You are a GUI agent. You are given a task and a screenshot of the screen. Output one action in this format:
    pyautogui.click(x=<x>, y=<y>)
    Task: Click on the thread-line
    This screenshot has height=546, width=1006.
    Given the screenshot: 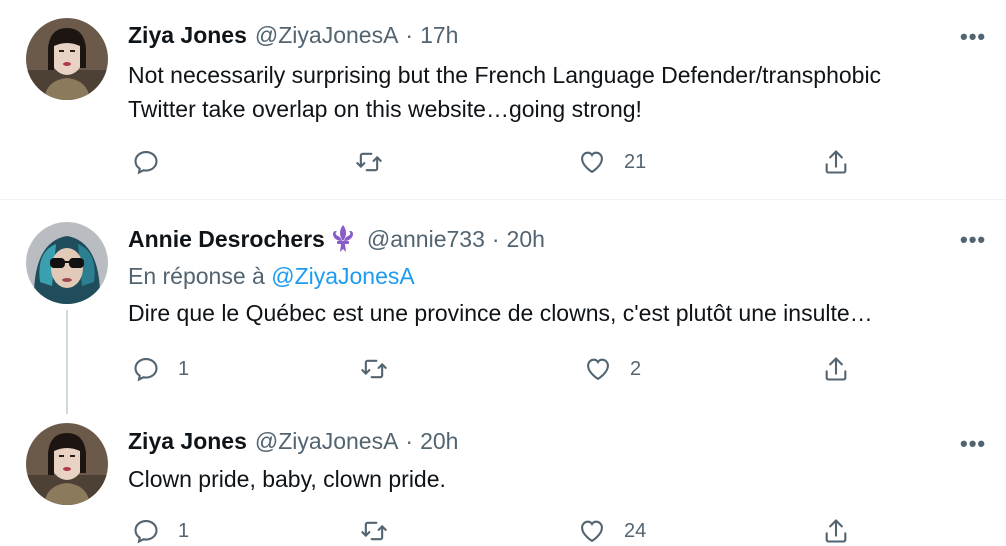 What is the action you would take?
    pyautogui.click(x=67, y=362)
    